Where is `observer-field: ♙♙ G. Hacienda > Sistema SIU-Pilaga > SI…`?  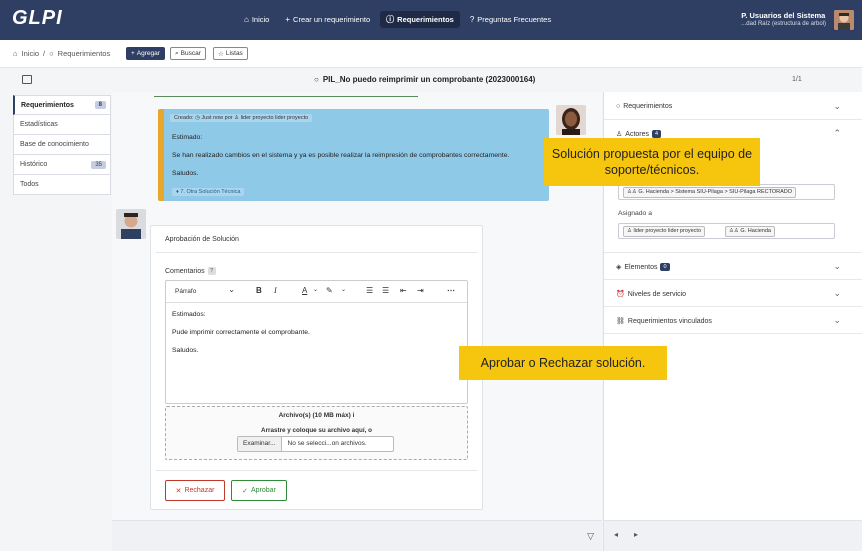
observer-field: ♙♙ G. Hacienda > Sistema SIU-Pilaga > SI… is located at coordinates (726, 192).